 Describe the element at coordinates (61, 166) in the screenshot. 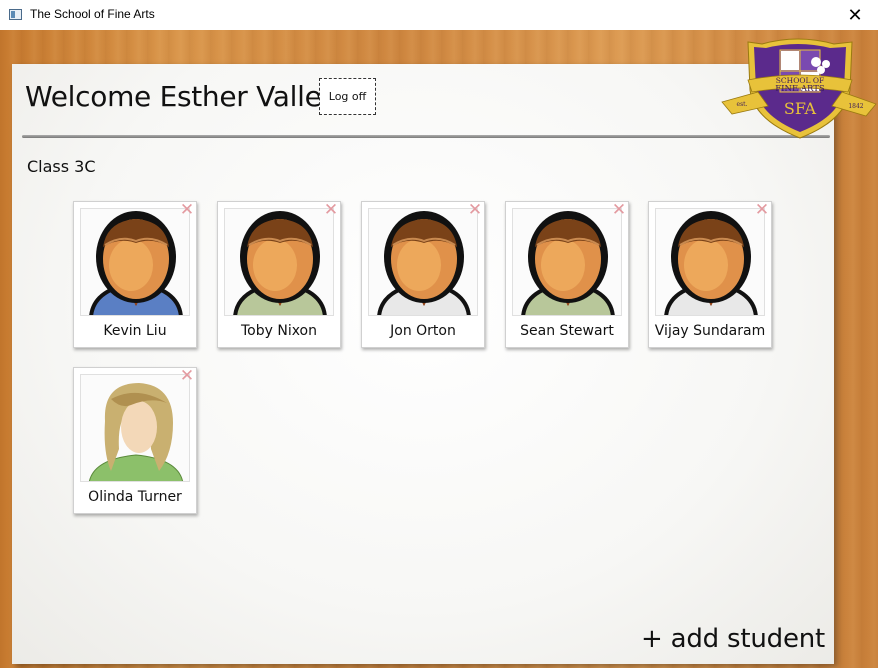

I see `class-name: Class 3C` at that location.